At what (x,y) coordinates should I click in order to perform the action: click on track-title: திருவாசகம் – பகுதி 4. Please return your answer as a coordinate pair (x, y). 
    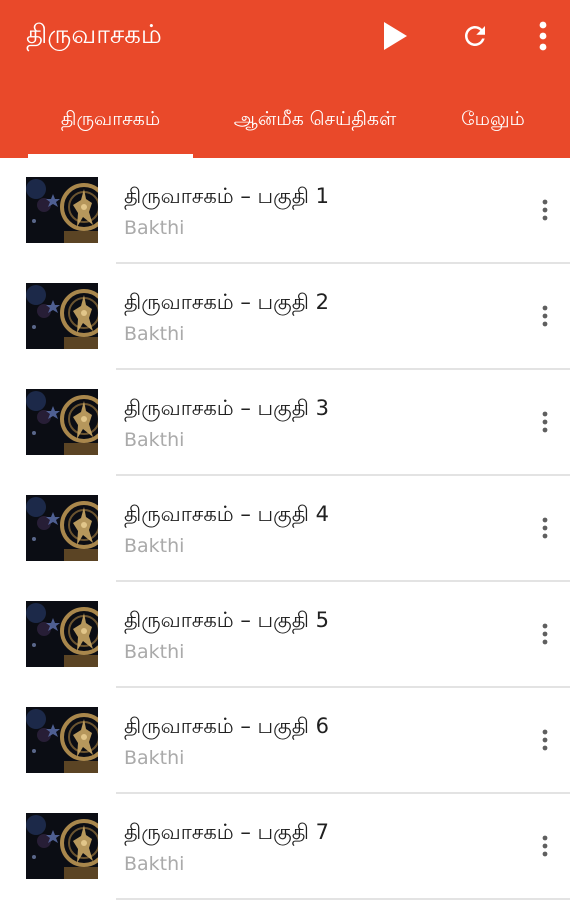
    Looking at the image, I should click on (226, 514).